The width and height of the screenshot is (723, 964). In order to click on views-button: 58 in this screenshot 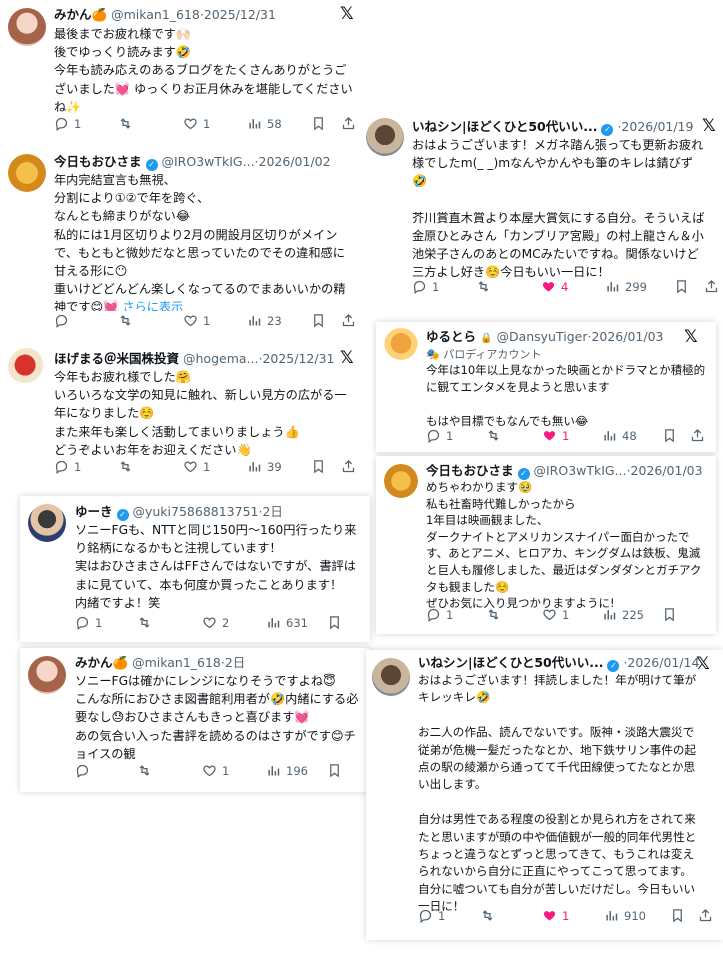, I will do `click(264, 123)`.